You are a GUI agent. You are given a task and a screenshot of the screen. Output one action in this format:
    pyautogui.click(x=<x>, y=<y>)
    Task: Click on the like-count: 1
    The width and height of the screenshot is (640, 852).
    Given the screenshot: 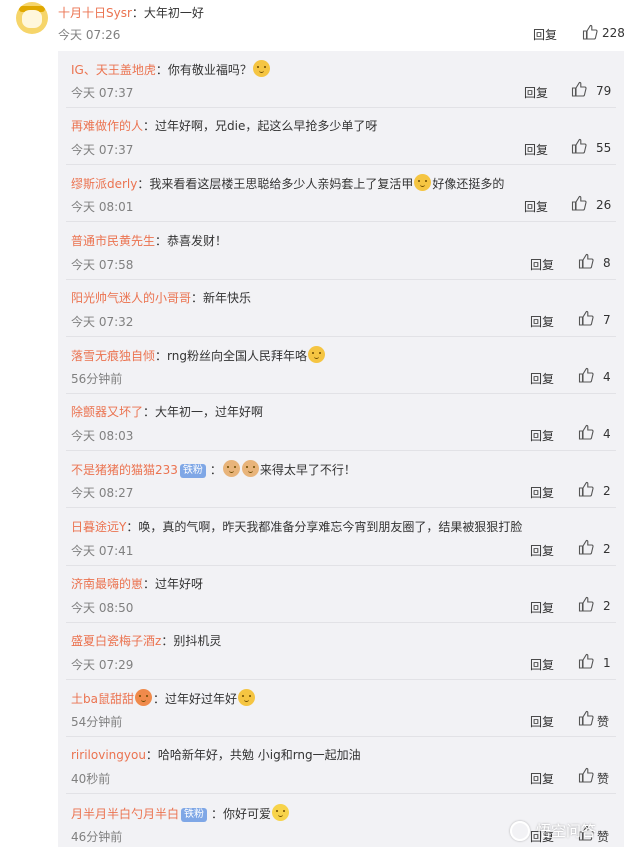 What is the action you would take?
    pyautogui.click(x=607, y=663)
    